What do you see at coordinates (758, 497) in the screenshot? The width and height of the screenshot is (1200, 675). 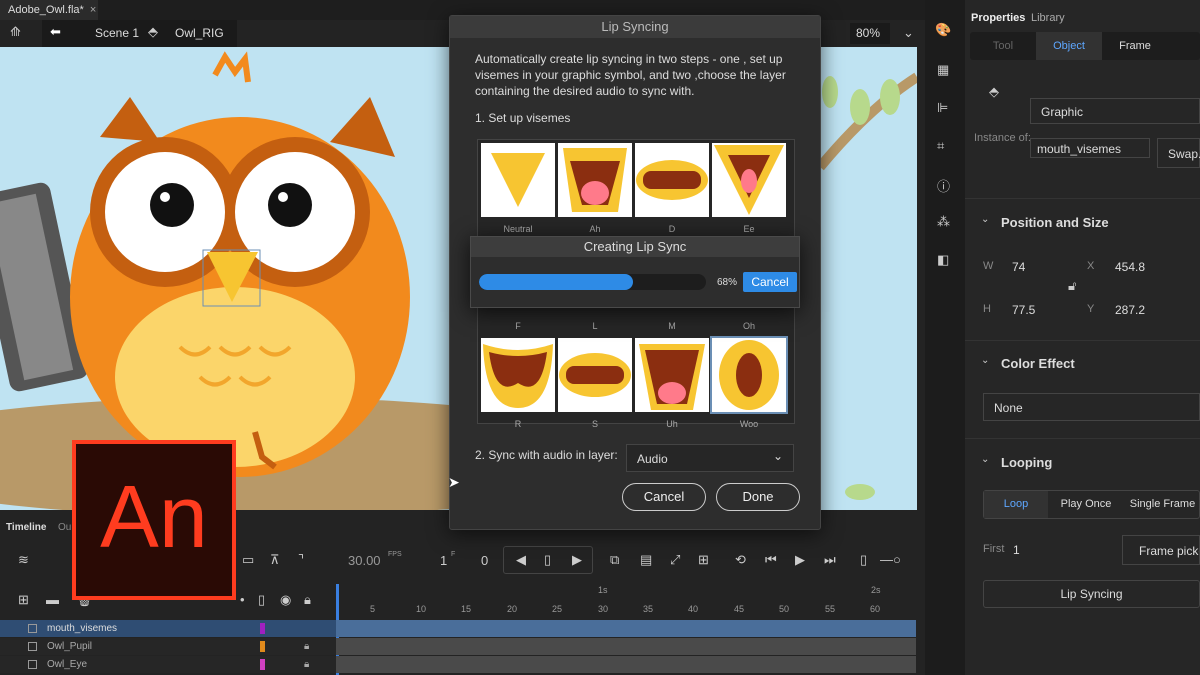 I see `done-button: Done` at bounding box center [758, 497].